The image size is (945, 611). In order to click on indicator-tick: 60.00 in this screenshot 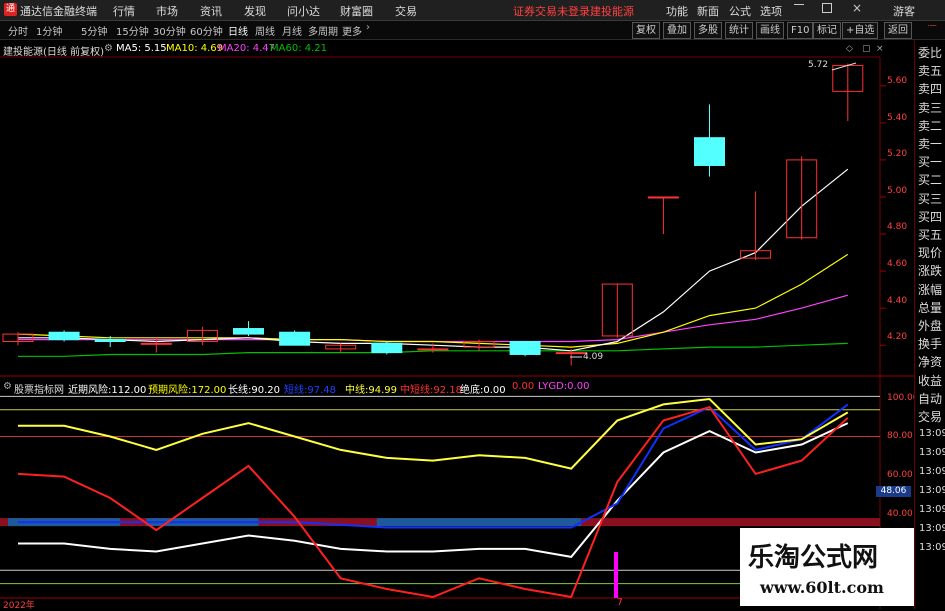, I will do `click(900, 475)`.